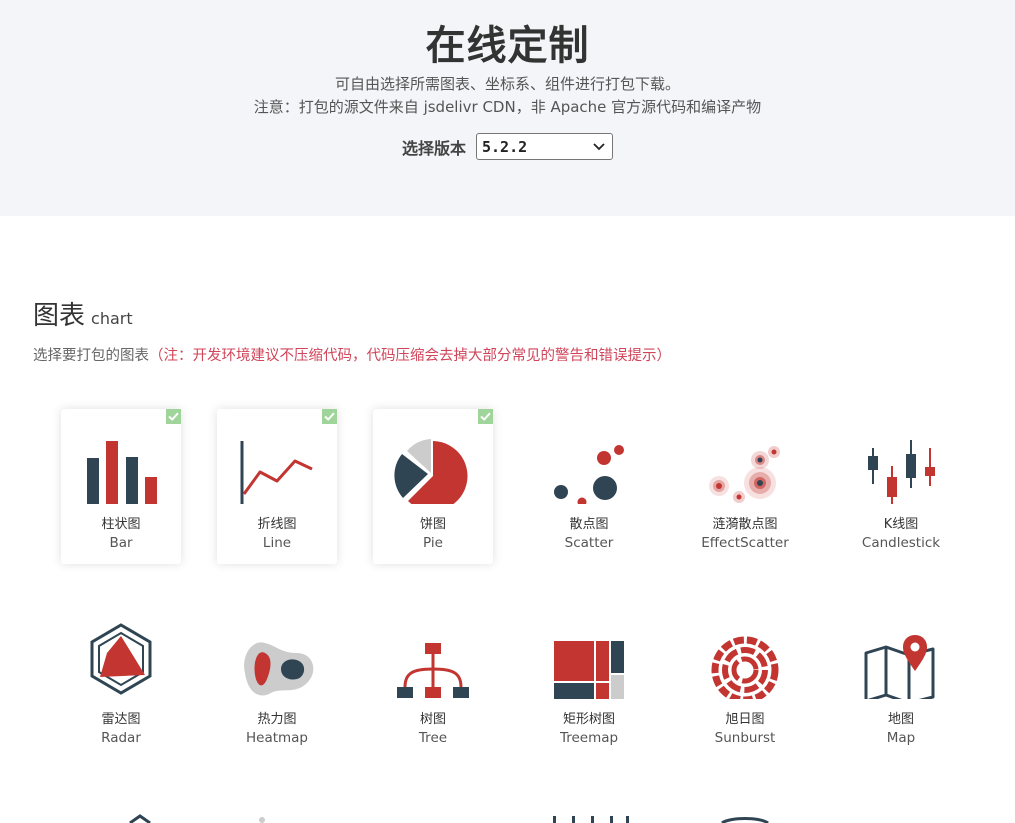 The height and width of the screenshot is (823, 1015). What do you see at coordinates (277, 659) in the screenshot?
I see `heatmap-icon` at bounding box center [277, 659].